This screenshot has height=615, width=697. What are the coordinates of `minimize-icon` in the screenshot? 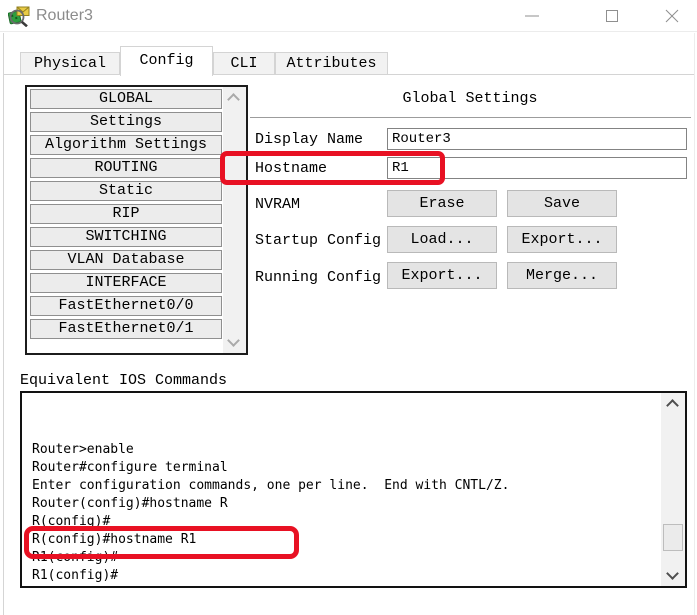 It's located at (532, 16).